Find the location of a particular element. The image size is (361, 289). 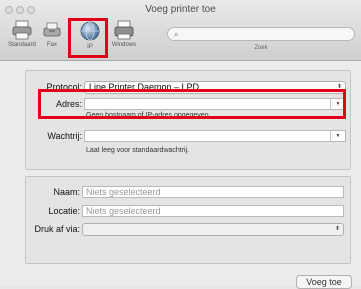

chevron-down-icon: ▼ is located at coordinates (337, 136).